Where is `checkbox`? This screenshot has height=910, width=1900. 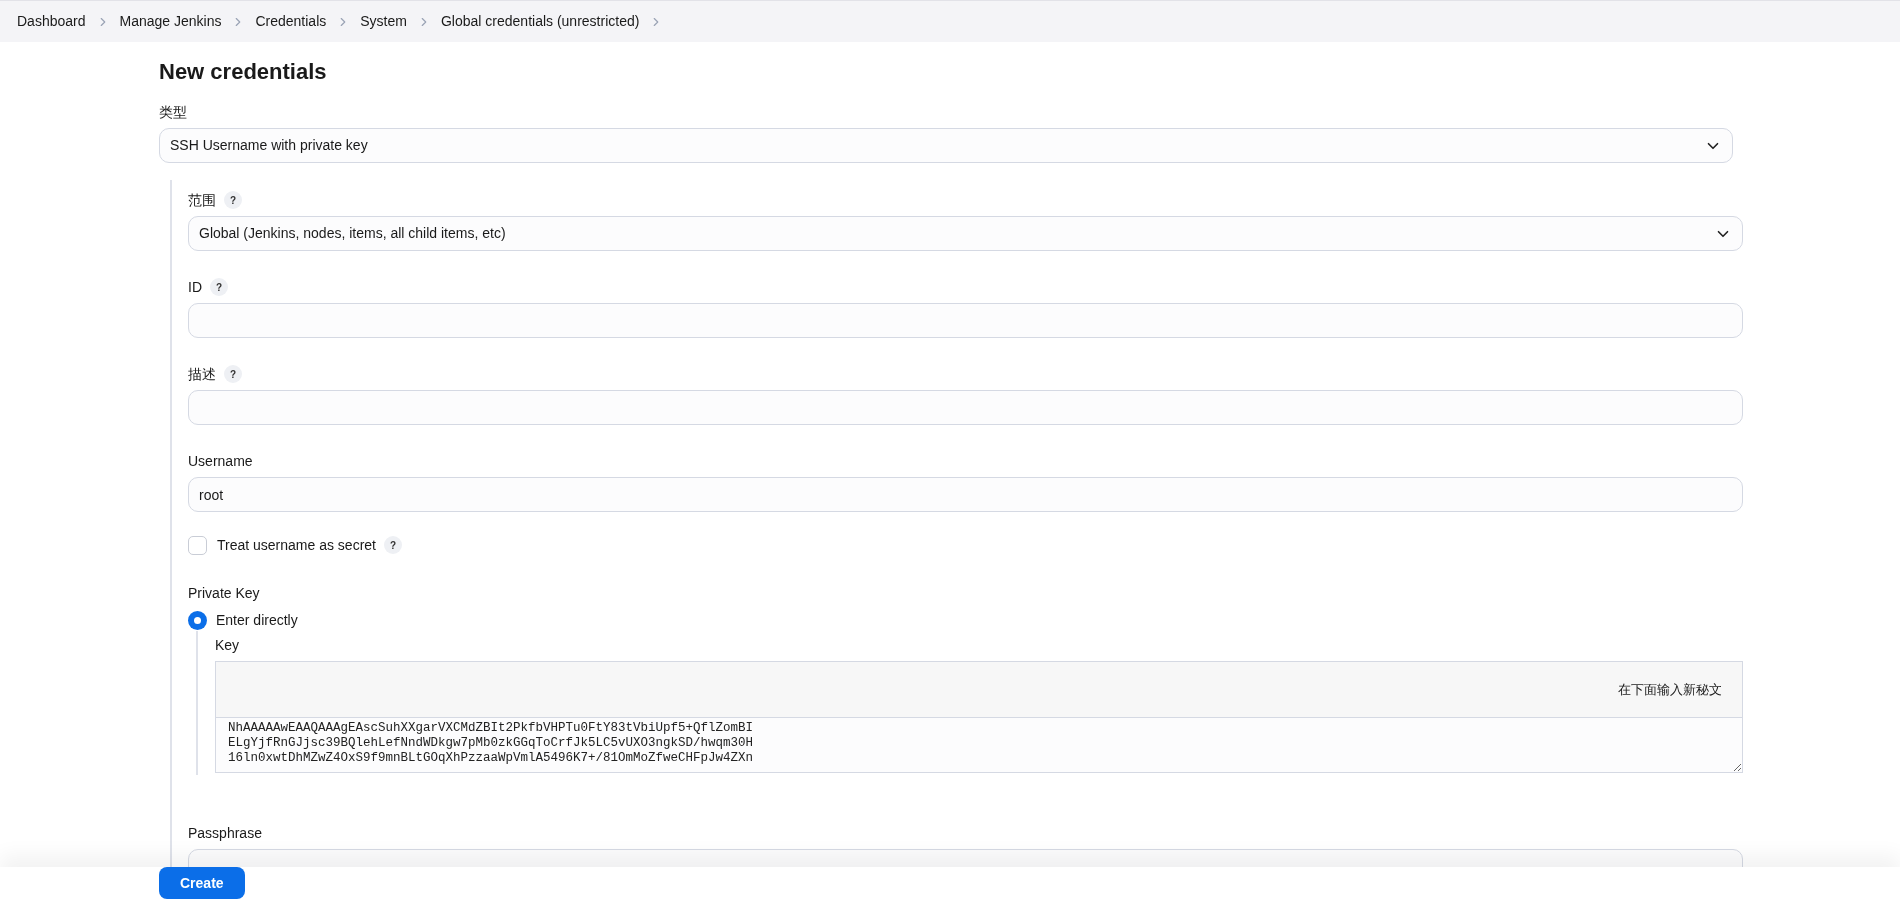
checkbox is located at coordinates (197, 545).